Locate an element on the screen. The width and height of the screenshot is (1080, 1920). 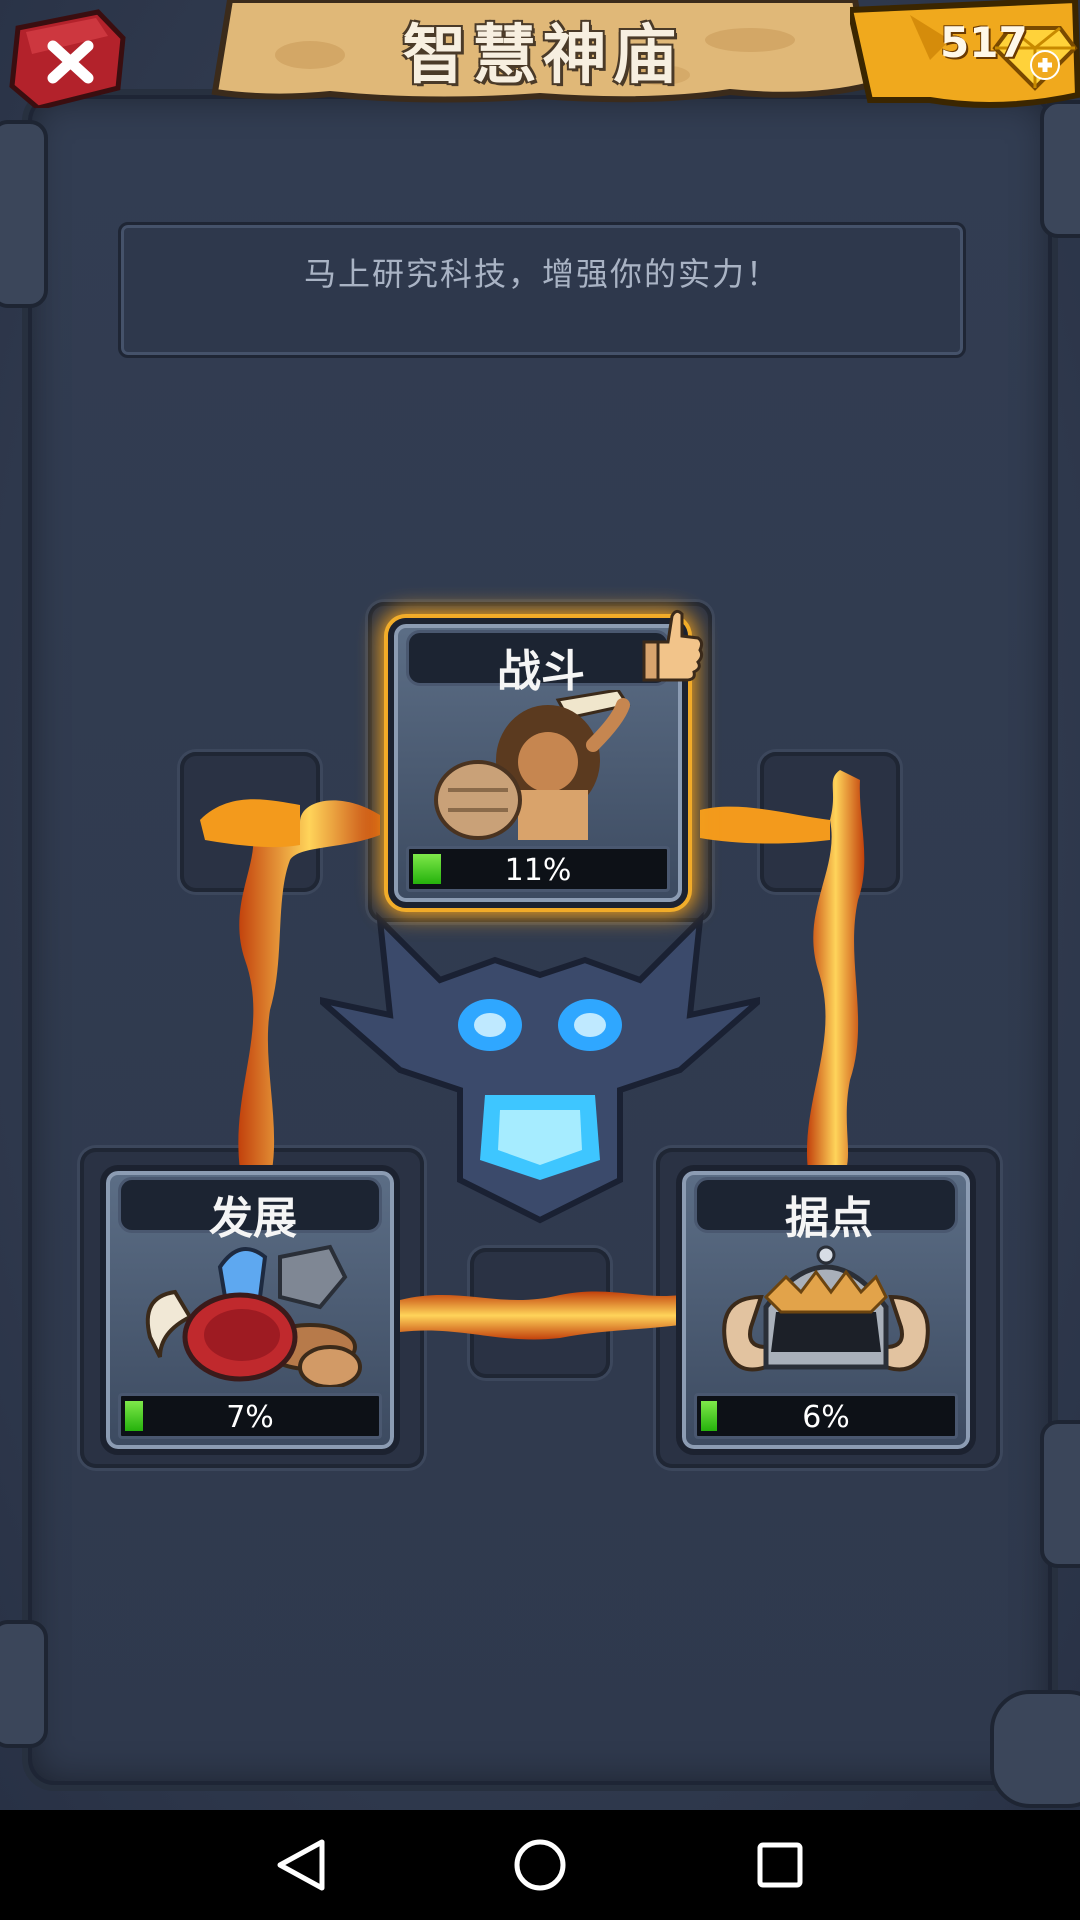
thumbs-up-icon is located at coordinates (673, 645).